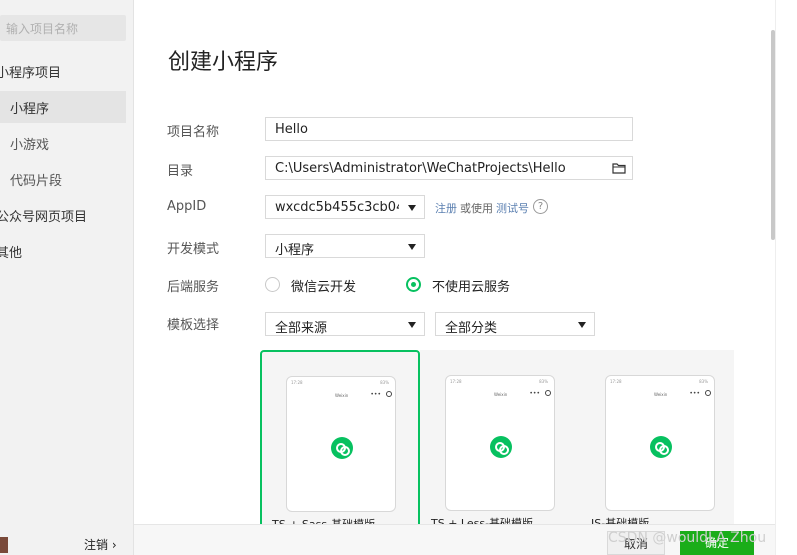 The image size is (797, 555). I want to click on sidebar-footer: 注销 ›, so click(67, 542).